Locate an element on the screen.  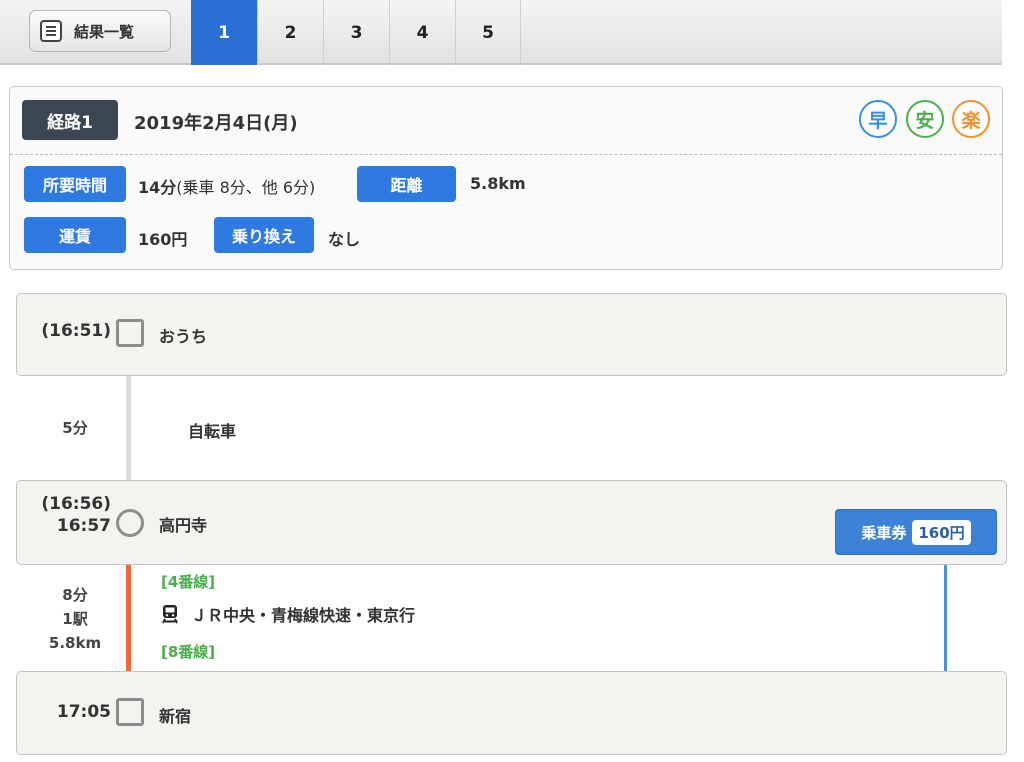
segment-distance: 5.8km is located at coordinates (75, 643).